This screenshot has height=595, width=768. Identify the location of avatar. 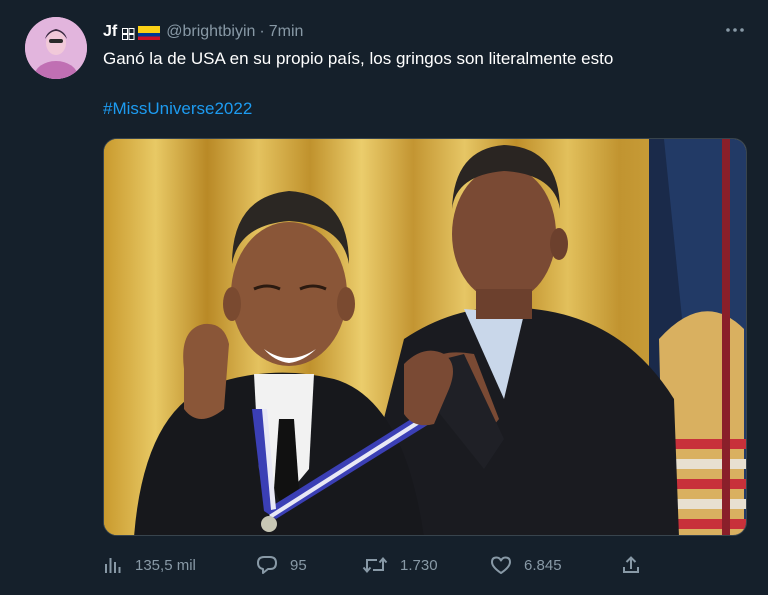
(56, 48).